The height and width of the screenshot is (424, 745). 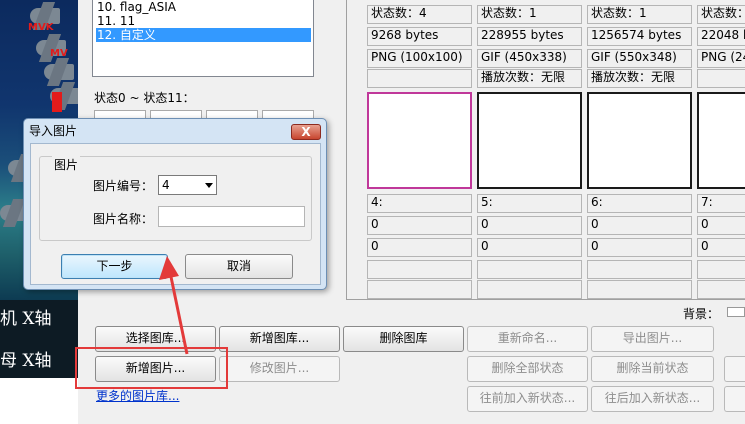 I want to click on image-number-value: 4, so click(x=166, y=185).